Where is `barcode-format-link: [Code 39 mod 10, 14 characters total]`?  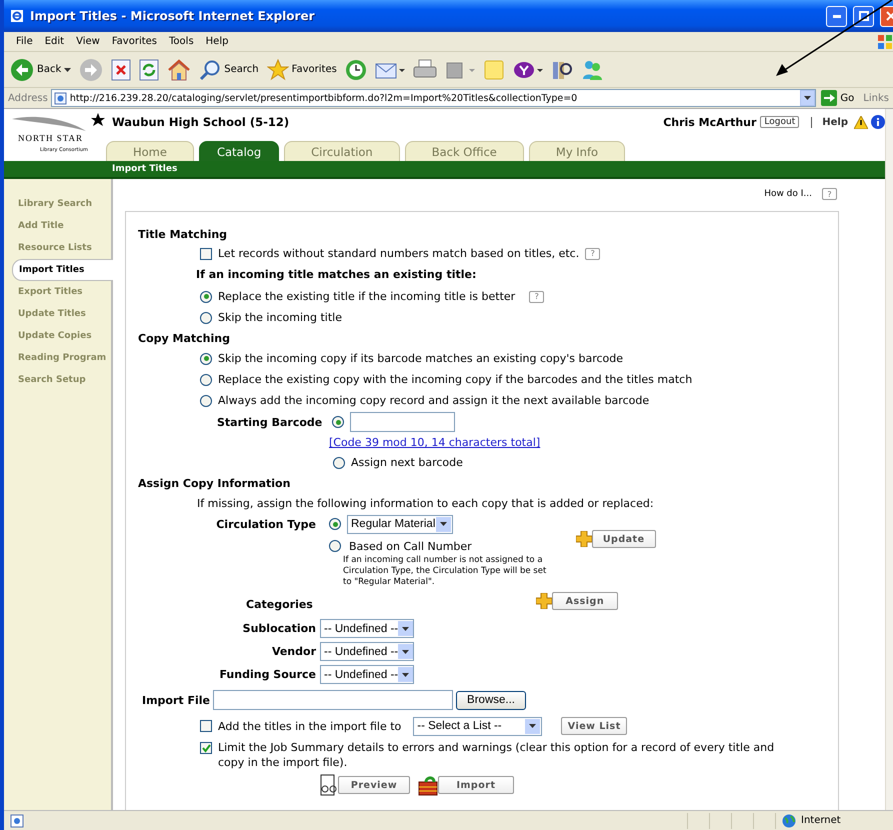
barcode-format-link: [Code 39 mod 10, 14 characters total] is located at coordinates (434, 442).